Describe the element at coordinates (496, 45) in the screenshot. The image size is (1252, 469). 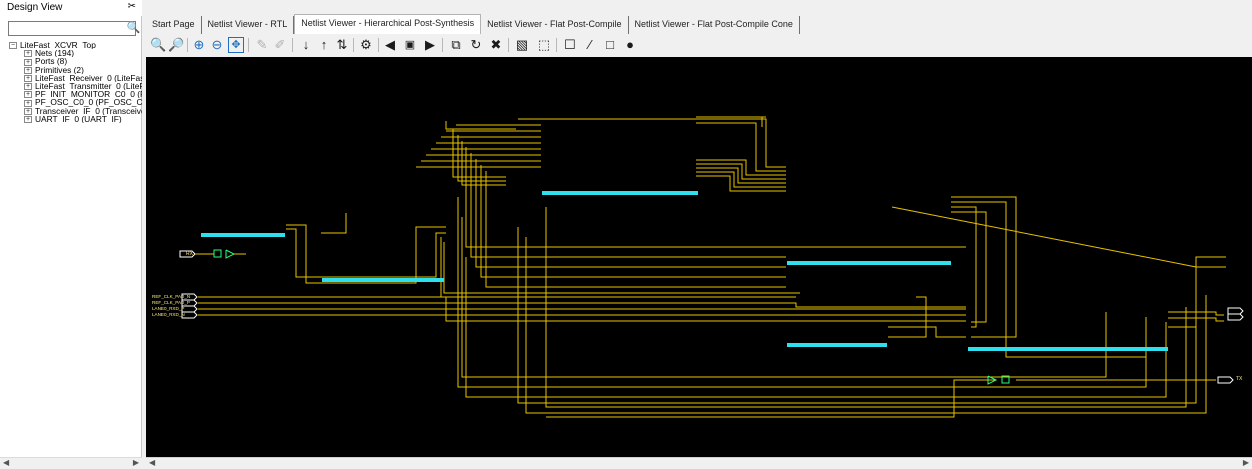
I see `collapse-icon: ✖` at that location.